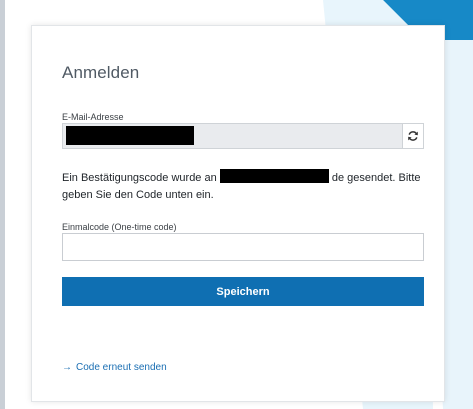 Image resolution: width=473 pixels, height=409 pixels. Describe the element at coordinates (243, 247) in the screenshot. I see `otp-input` at that location.